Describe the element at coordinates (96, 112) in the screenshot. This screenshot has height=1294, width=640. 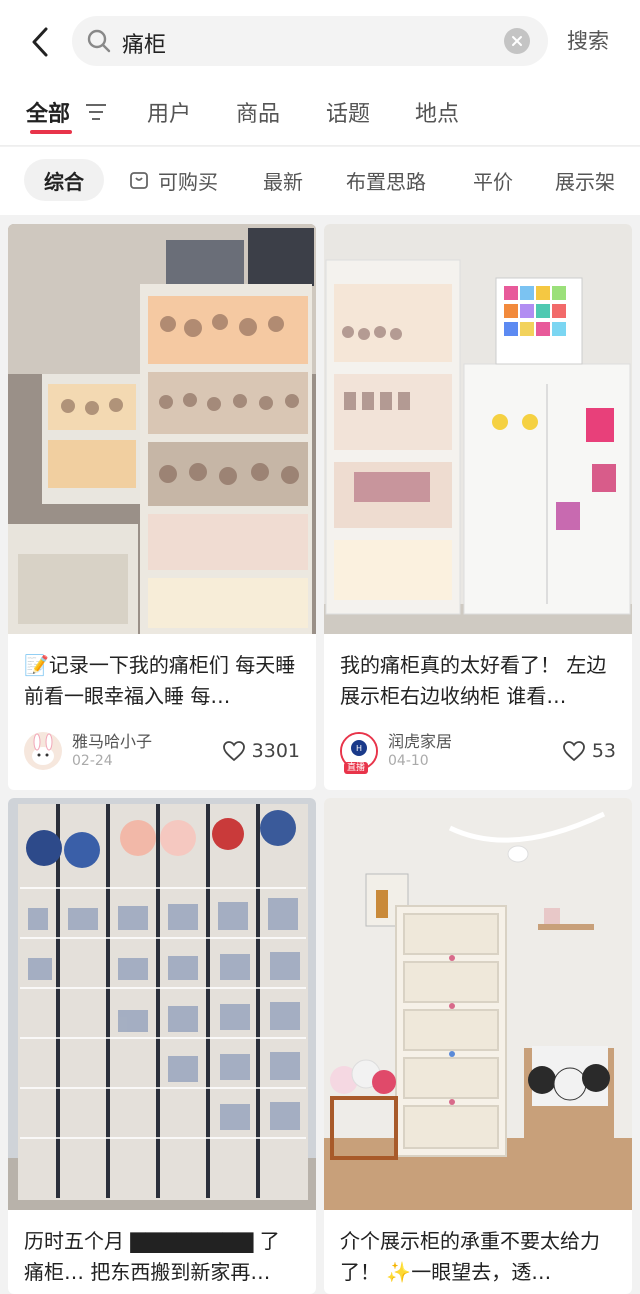
I see `filter-icon` at that location.